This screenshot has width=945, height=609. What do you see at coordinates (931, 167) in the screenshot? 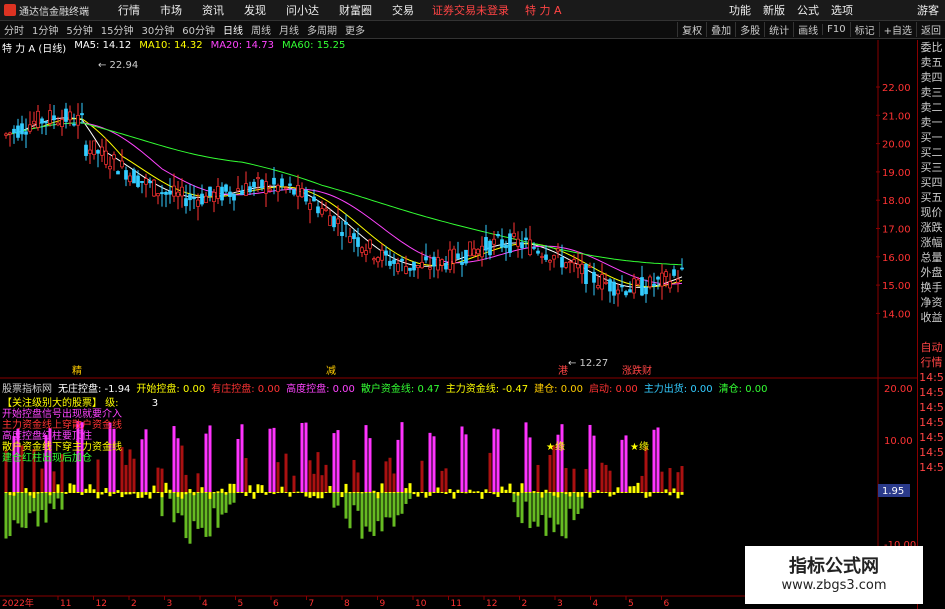
I see `side-panel-item: 买三` at bounding box center [931, 167].